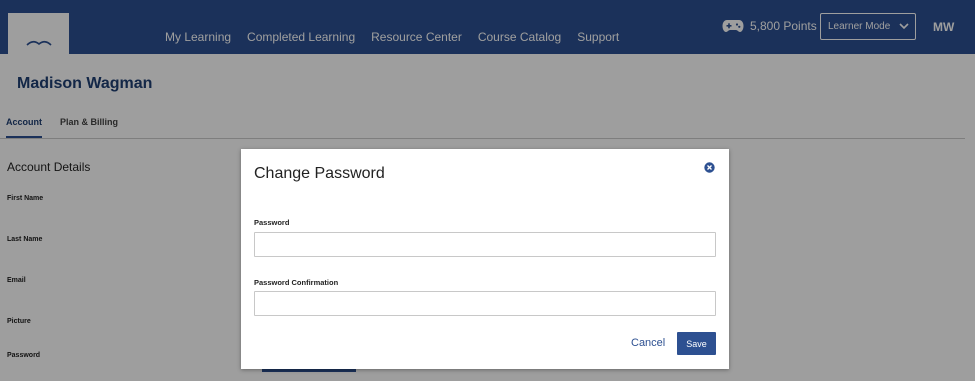  What do you see at coordinates (319, 173) in the screenshot?
I see `dialog-title: Change Password` at bounding box center [319, 173].